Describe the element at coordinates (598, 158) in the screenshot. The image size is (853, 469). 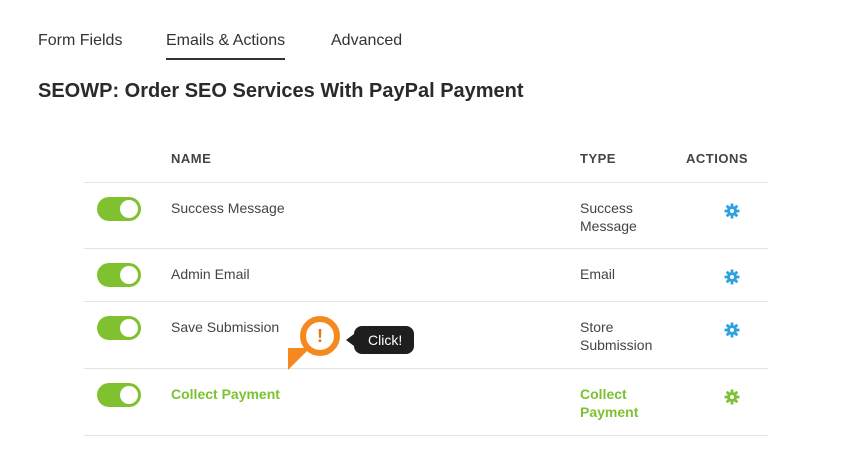
I see `column-header-type: TYPE` at that location.